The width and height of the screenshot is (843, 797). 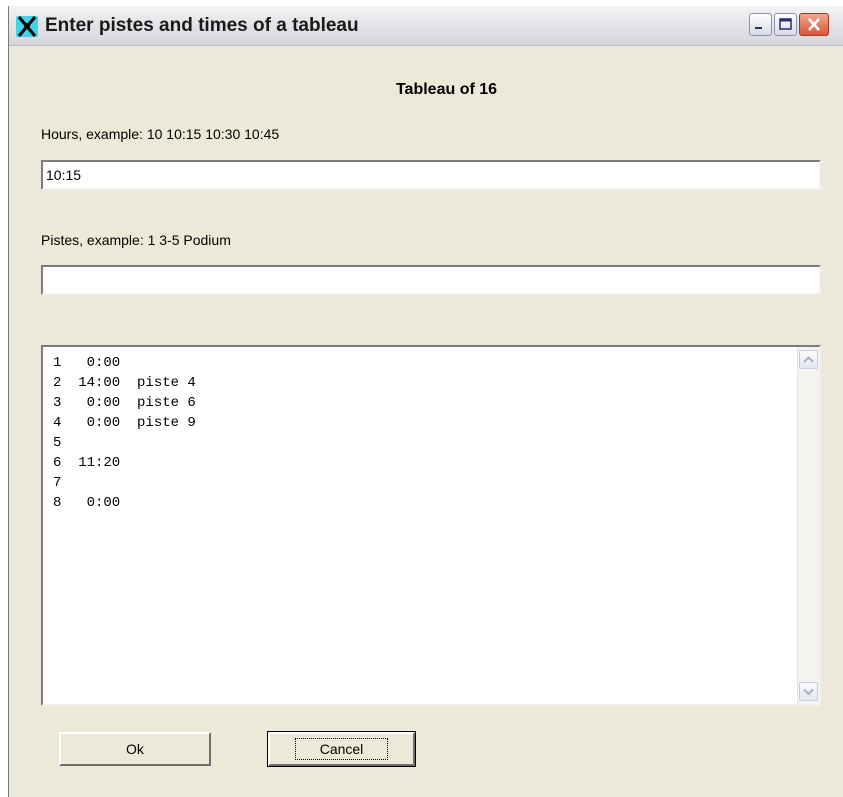 I want to click on maximize-icon, so click(x=785, y=24).